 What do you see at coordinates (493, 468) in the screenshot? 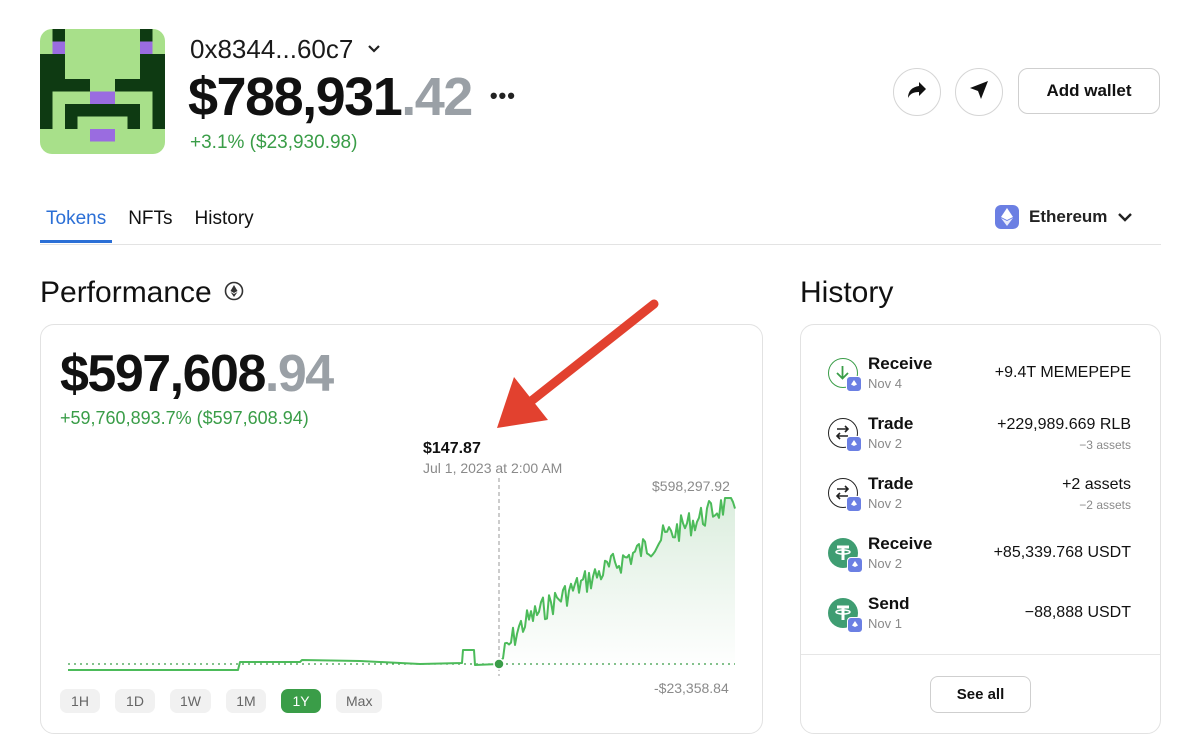
I see `tooltip-date: Jul 1, 2023 at 2:00 AM` at bounding box center [493, 468].